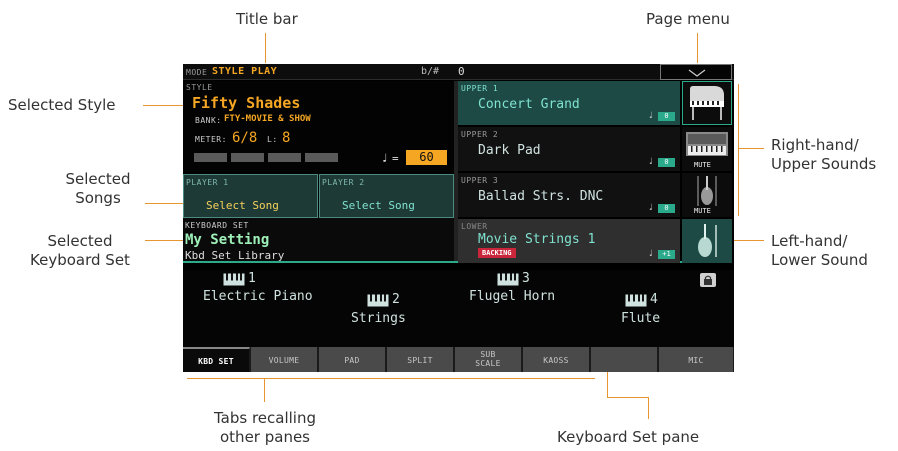 This screenshot has width=898, height=451. Describe the element at coordinates (556, 359) in the screenshot. I see `tab-kaoss: KAOSS` at that location.